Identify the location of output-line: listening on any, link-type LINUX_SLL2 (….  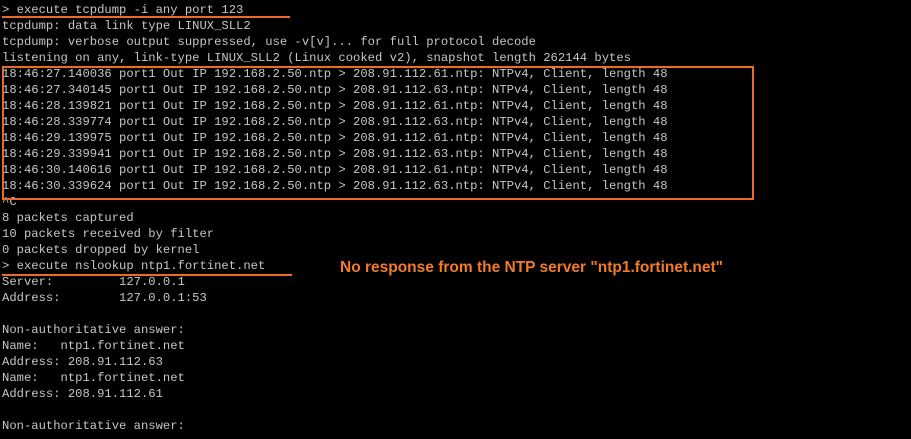
(316, 58).